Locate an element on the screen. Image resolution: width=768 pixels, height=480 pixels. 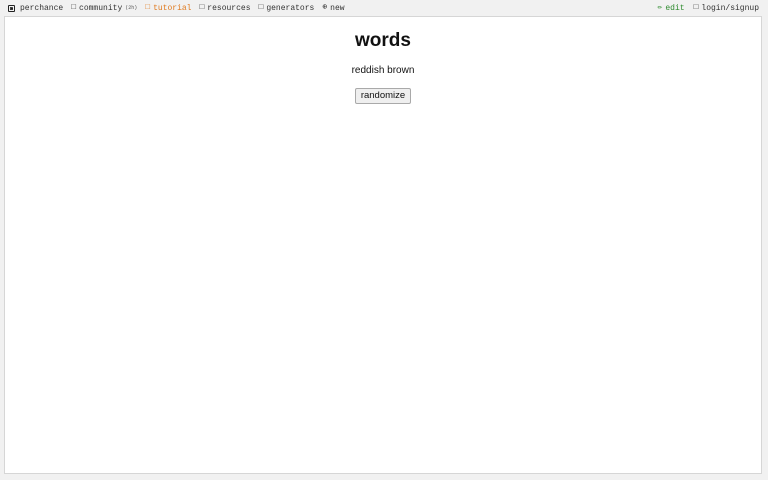
nav-new-label: new is located at coordinates (337, 8).